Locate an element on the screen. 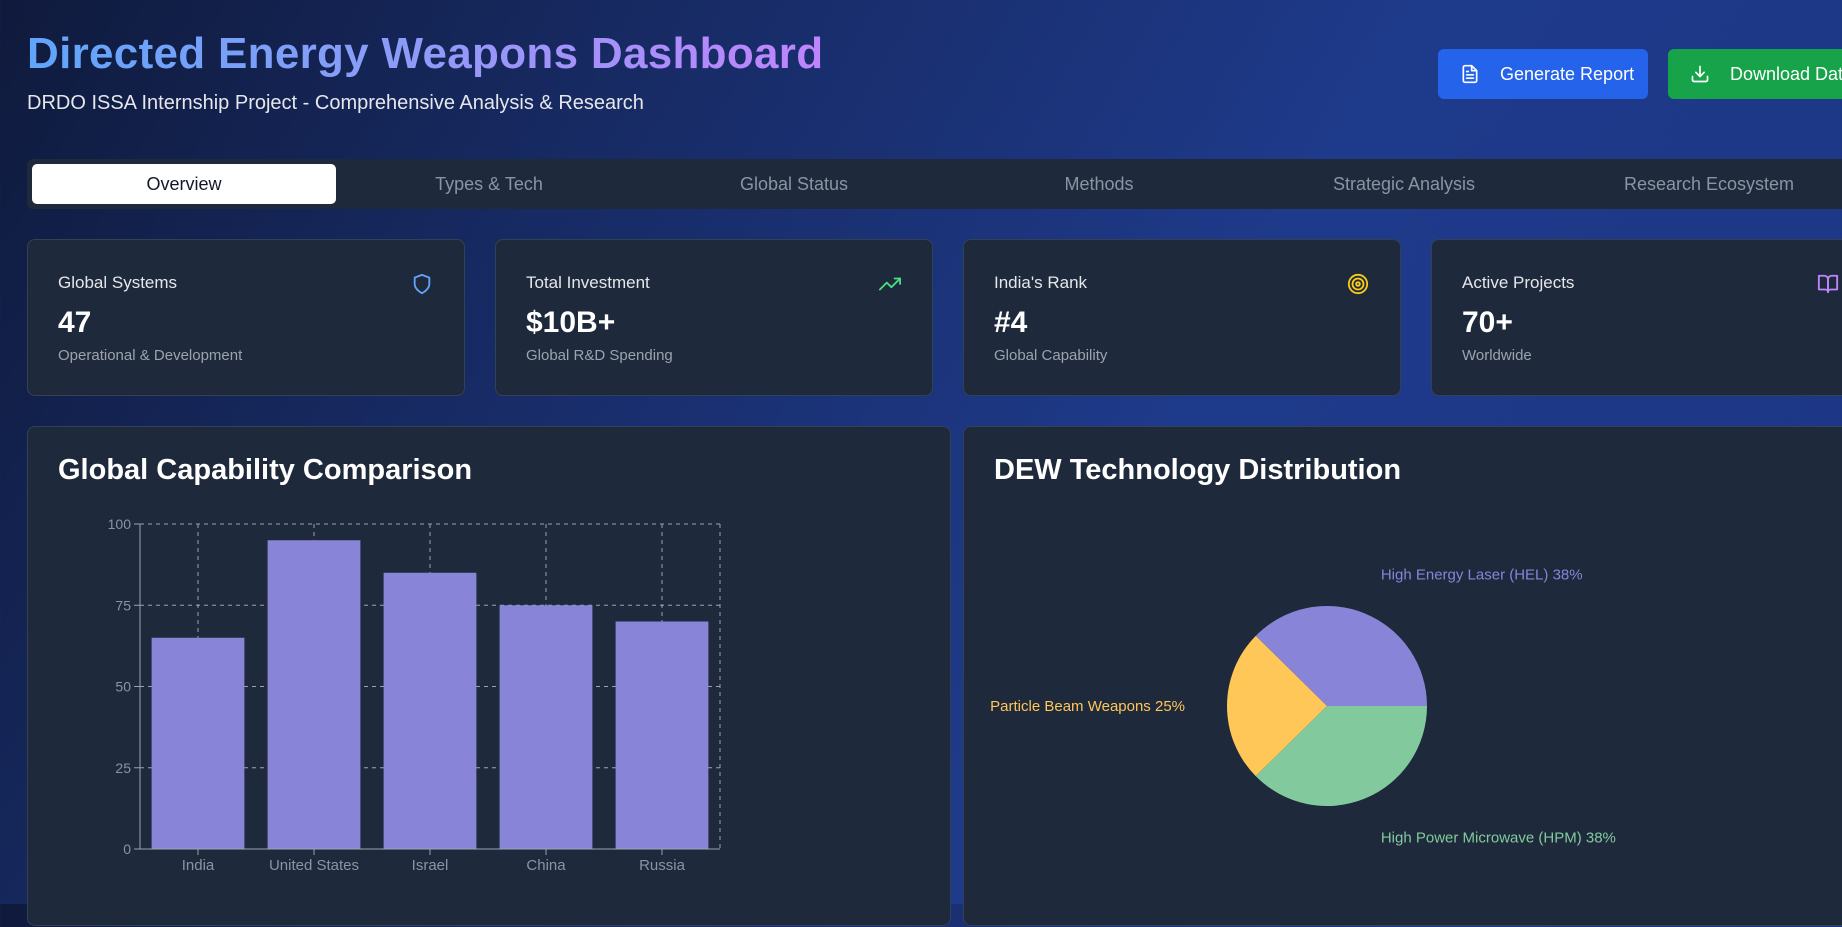 The height and width of the screenshot is (927, 1842). tab-strategic-analysis: Strategic Analysis is located at coordinates (1404, 184).